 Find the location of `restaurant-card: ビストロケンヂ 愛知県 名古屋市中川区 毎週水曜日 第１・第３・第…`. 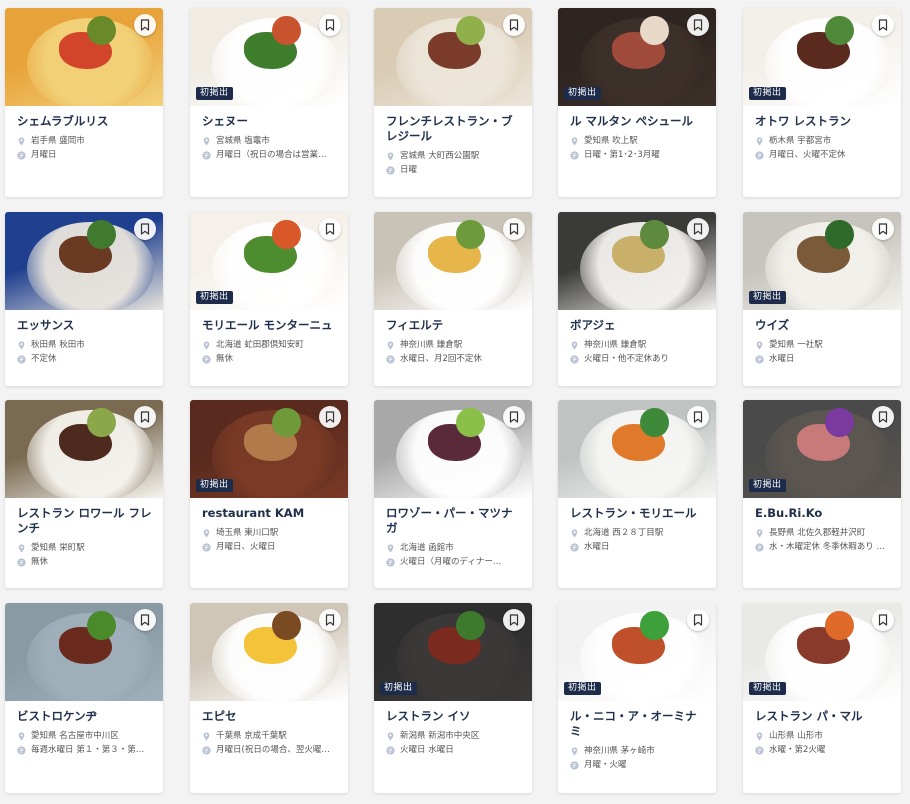

restaurant-card: ビストロケンヂ 愛知県 名古屋市中川区 毎週水曜日 第１・第３・第… is located at coordinates (84, 698).